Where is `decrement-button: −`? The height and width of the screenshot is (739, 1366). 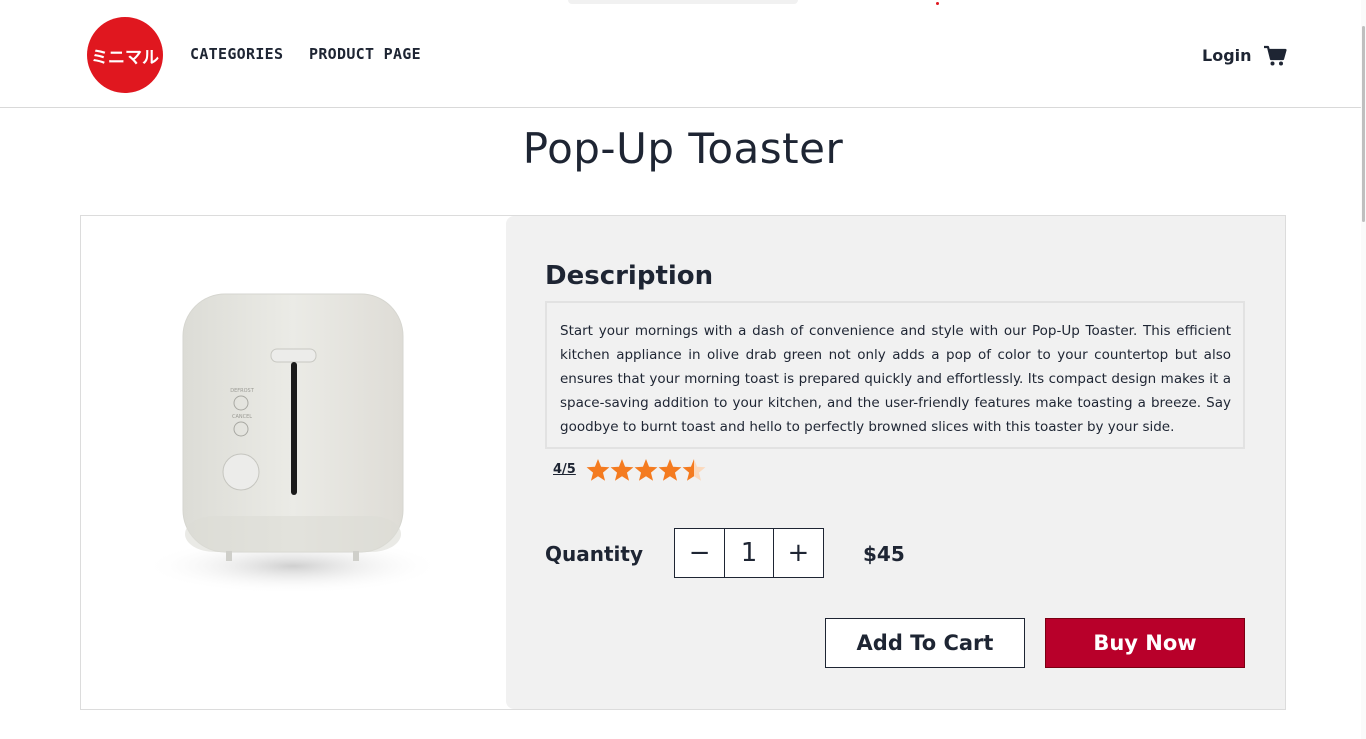 decrement-button: − is located at coordinates (699, 553).